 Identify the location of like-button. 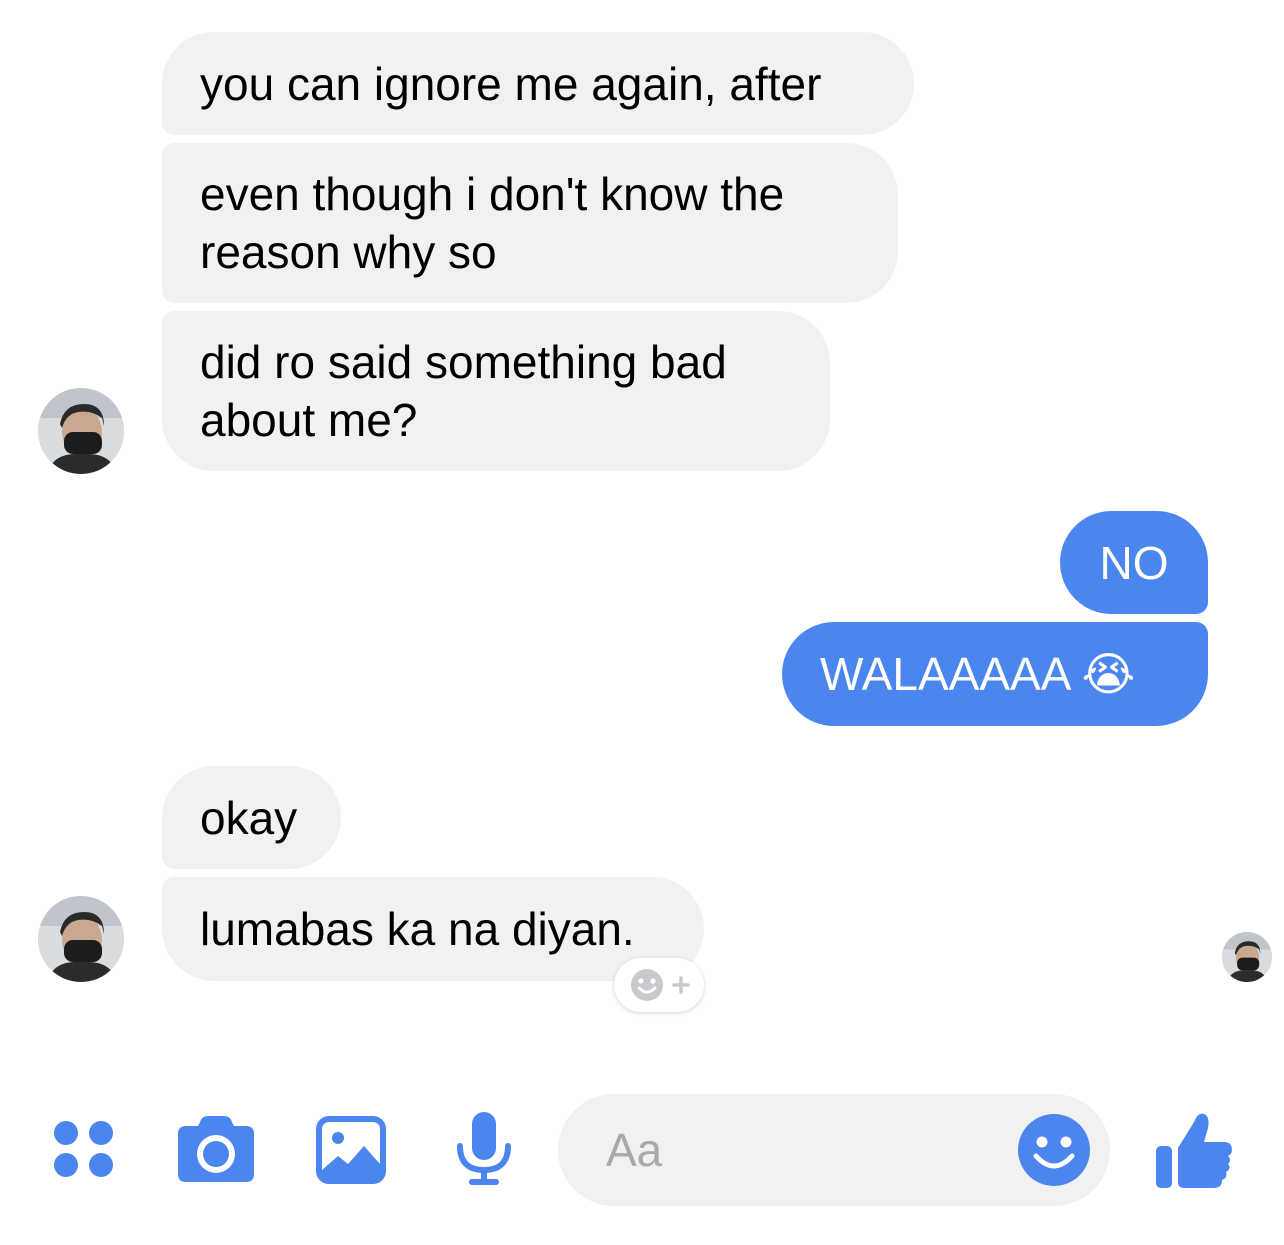
(1194, 1149).